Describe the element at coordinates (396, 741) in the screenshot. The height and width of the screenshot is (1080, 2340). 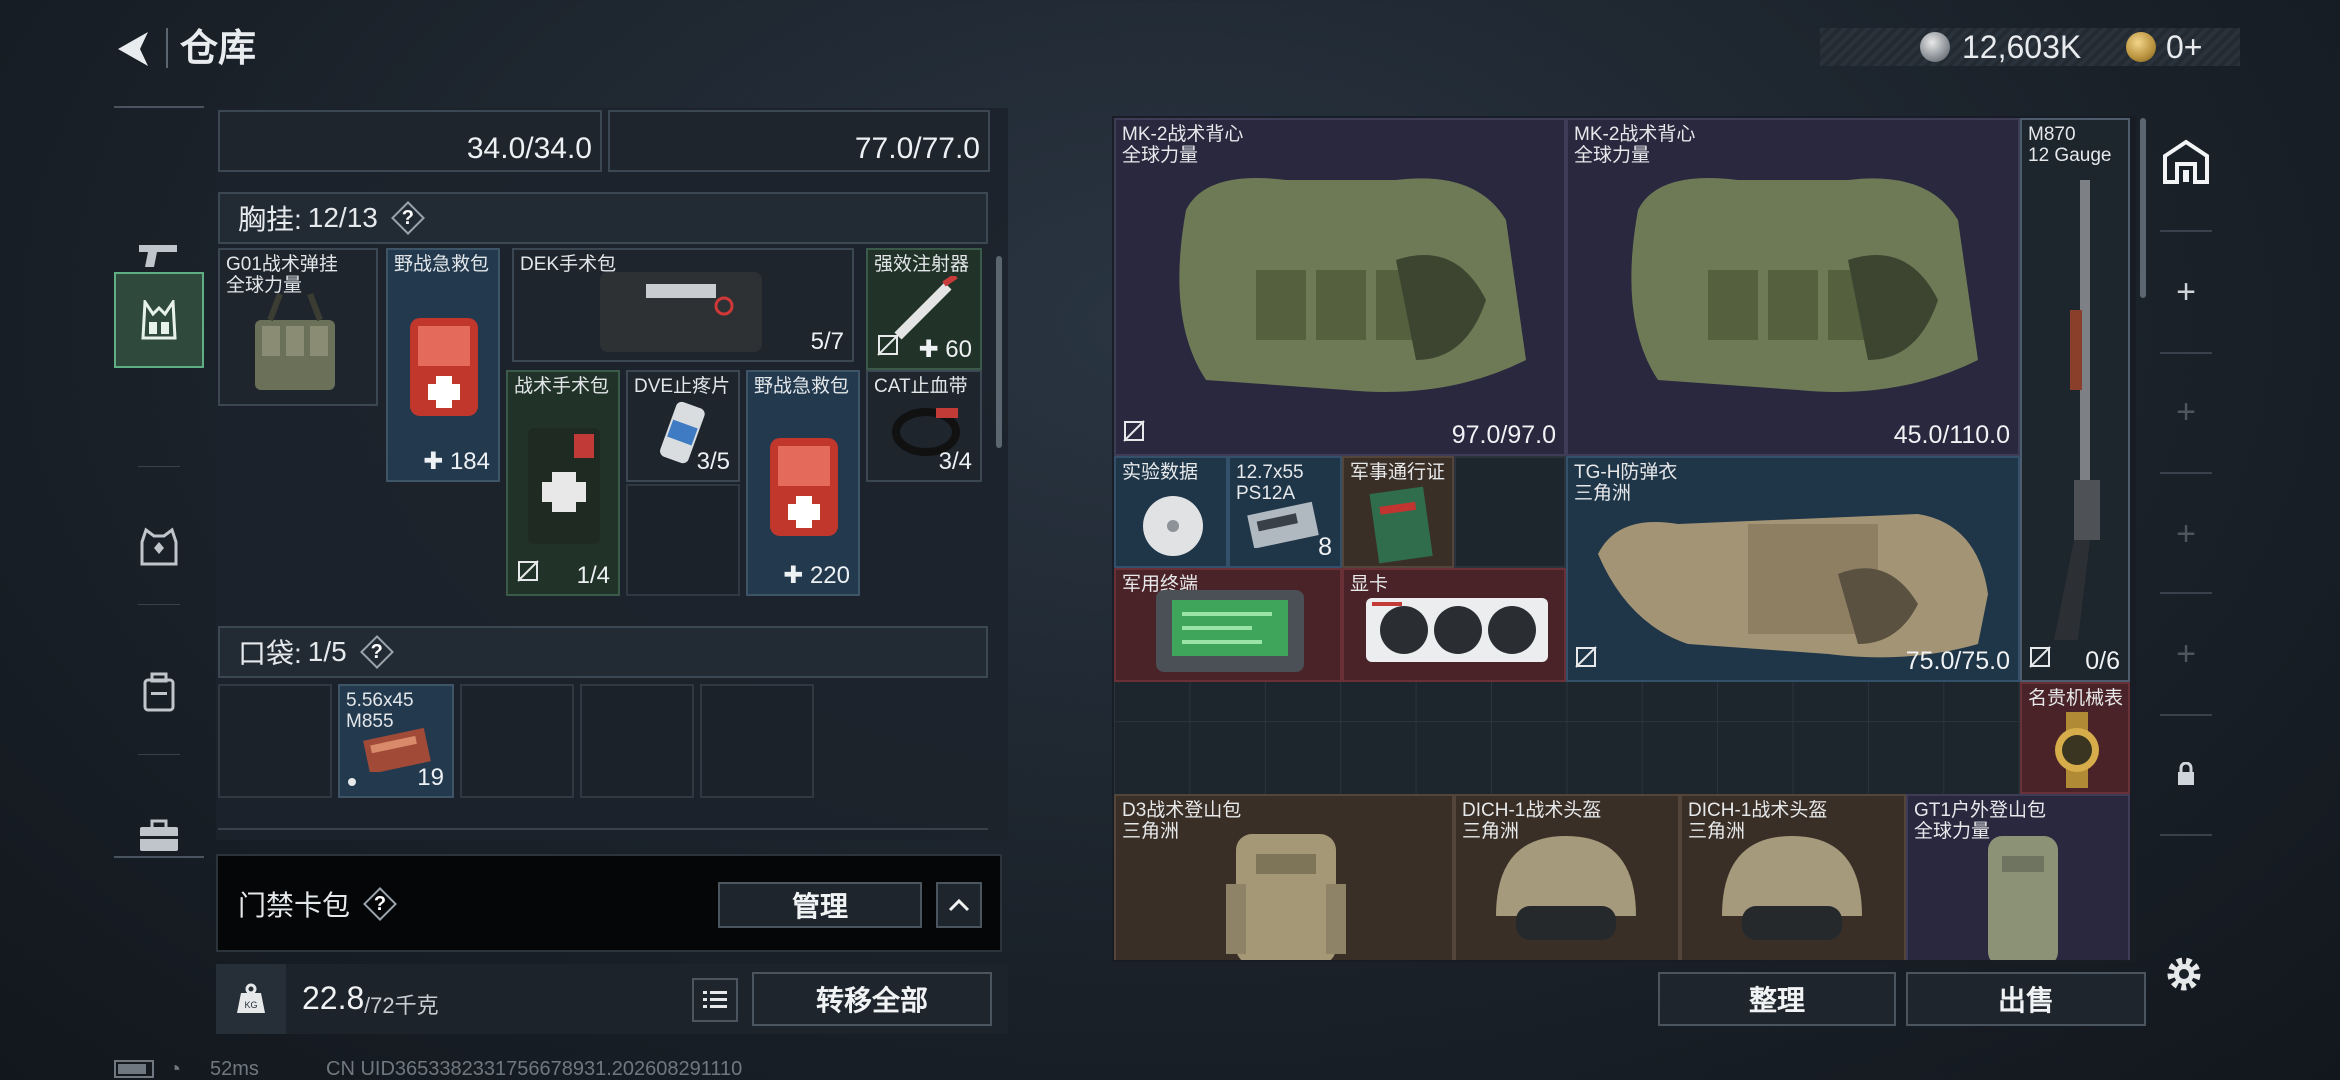
I see `pocket-item: 5.56x45 M855 19` at that location.